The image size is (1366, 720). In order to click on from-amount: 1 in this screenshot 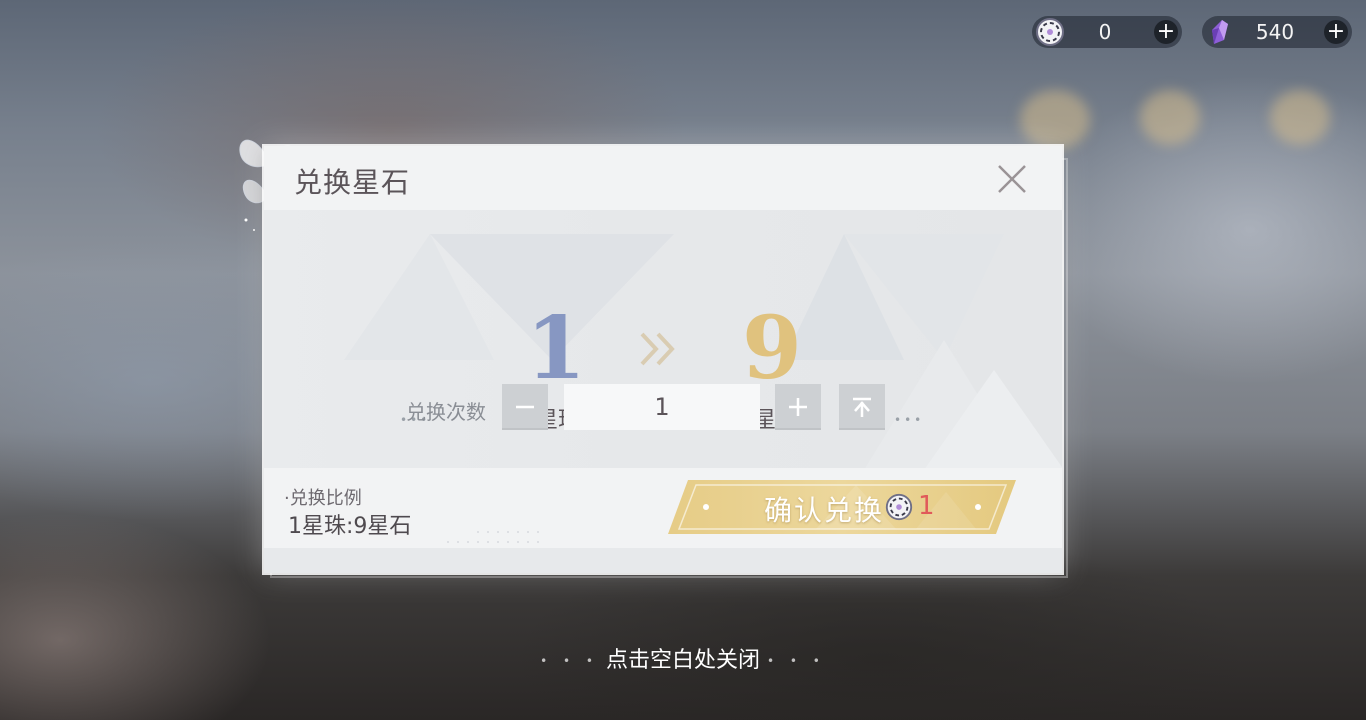, I will do `click(556, 348)`.